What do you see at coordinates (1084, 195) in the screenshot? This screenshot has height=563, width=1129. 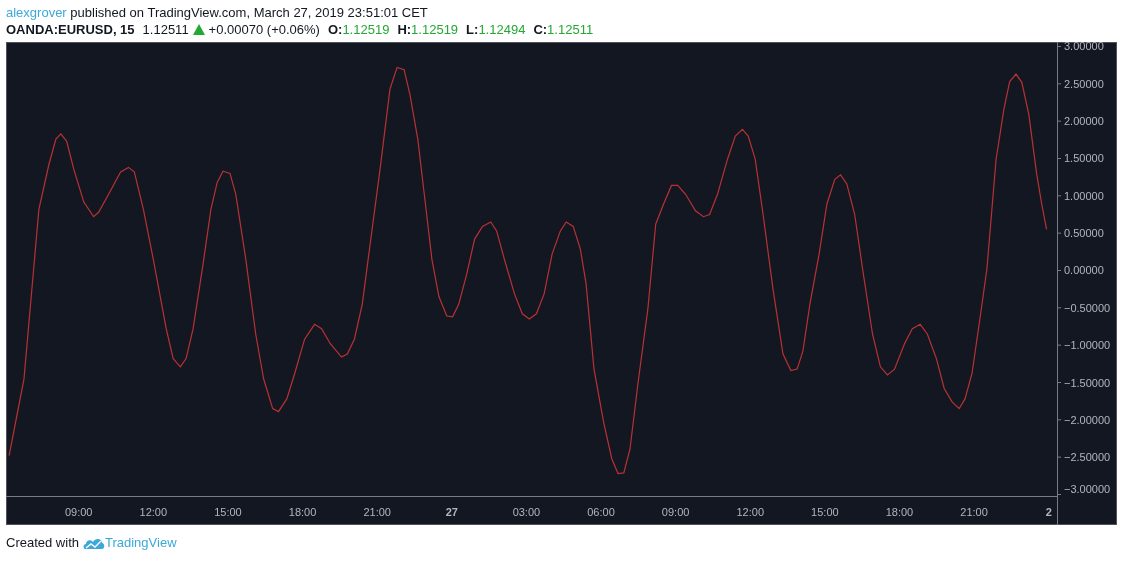 I see `axis-label: 1.00000` at bounding box center [1084, 195].